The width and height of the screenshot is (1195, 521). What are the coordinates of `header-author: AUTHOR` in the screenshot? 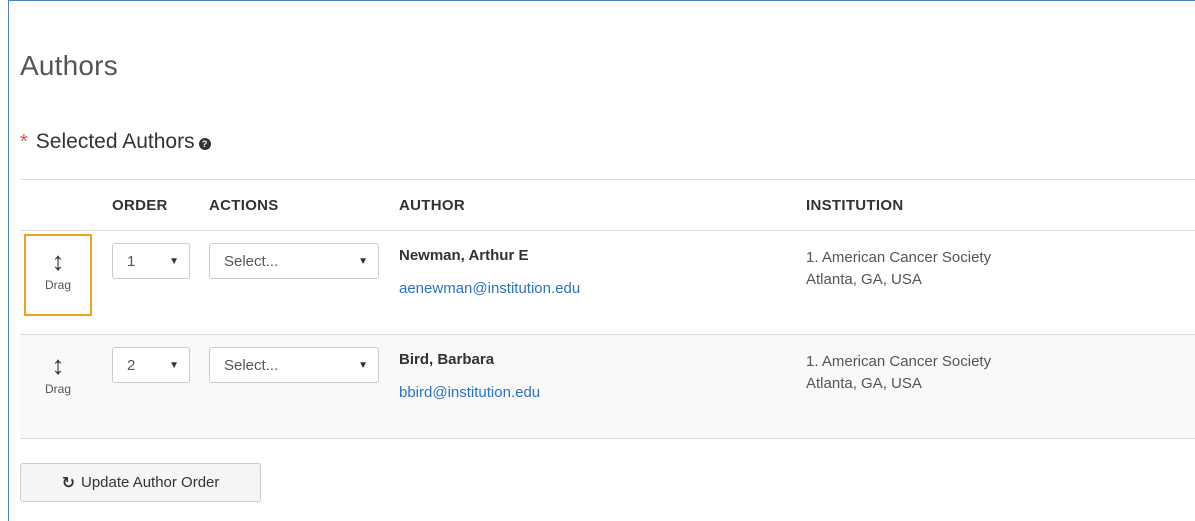 It's located at (602, 205).